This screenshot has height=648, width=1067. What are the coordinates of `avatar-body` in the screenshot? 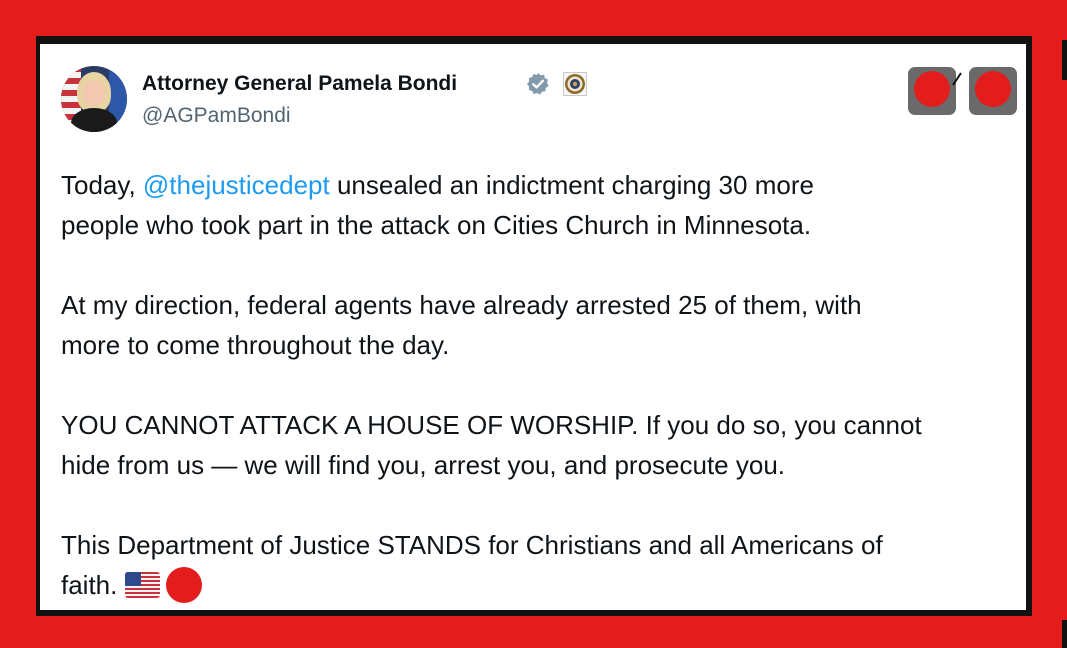 It's located at (94, 120).